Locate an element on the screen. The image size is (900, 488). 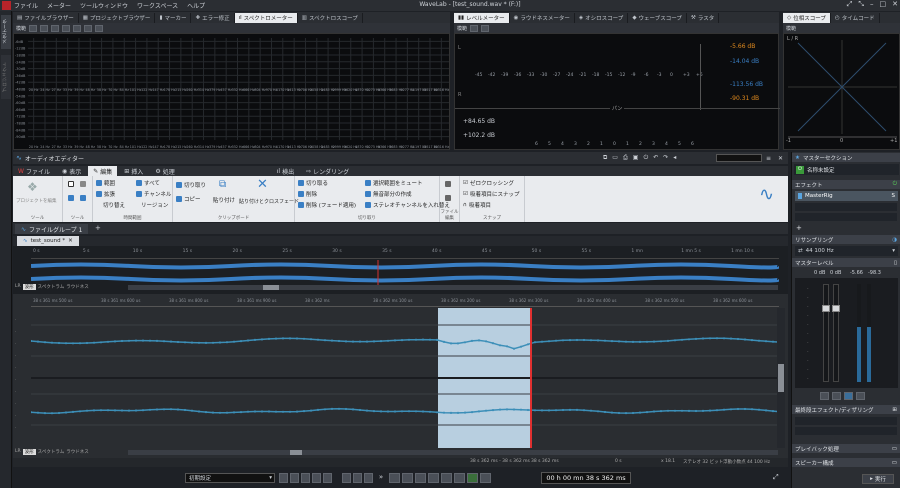
resampling-select: ⇄ 44 100 Hz ▾ is located at coordinates (846, 251).